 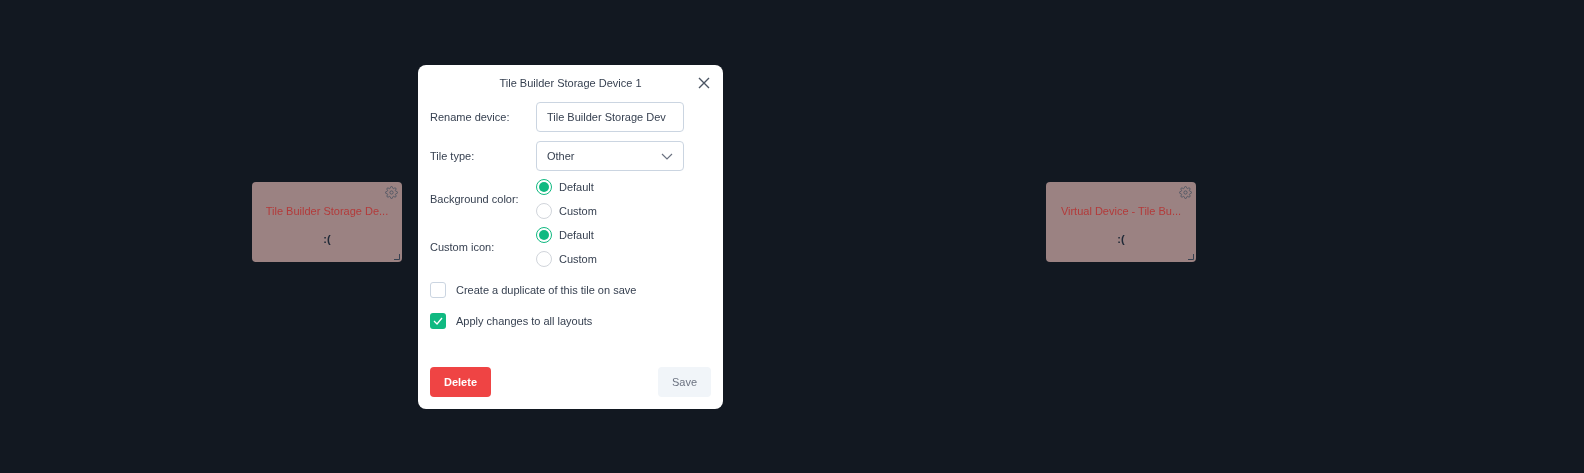 What do you see at coordinates (570, 290) in the screenshot?
I see `checkbox-option: Create a duplicate of this tile on save` at bounding box center [570, 290].